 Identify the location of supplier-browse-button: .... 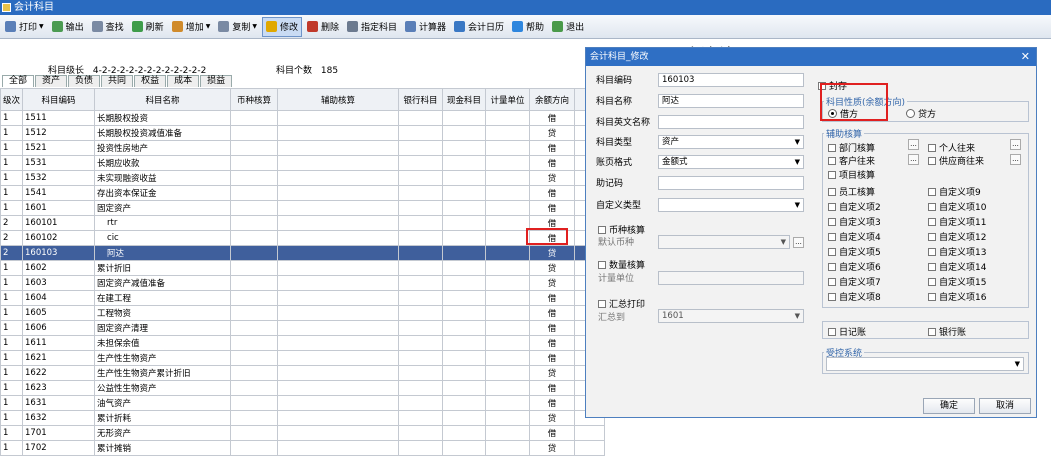
(1015, 159).